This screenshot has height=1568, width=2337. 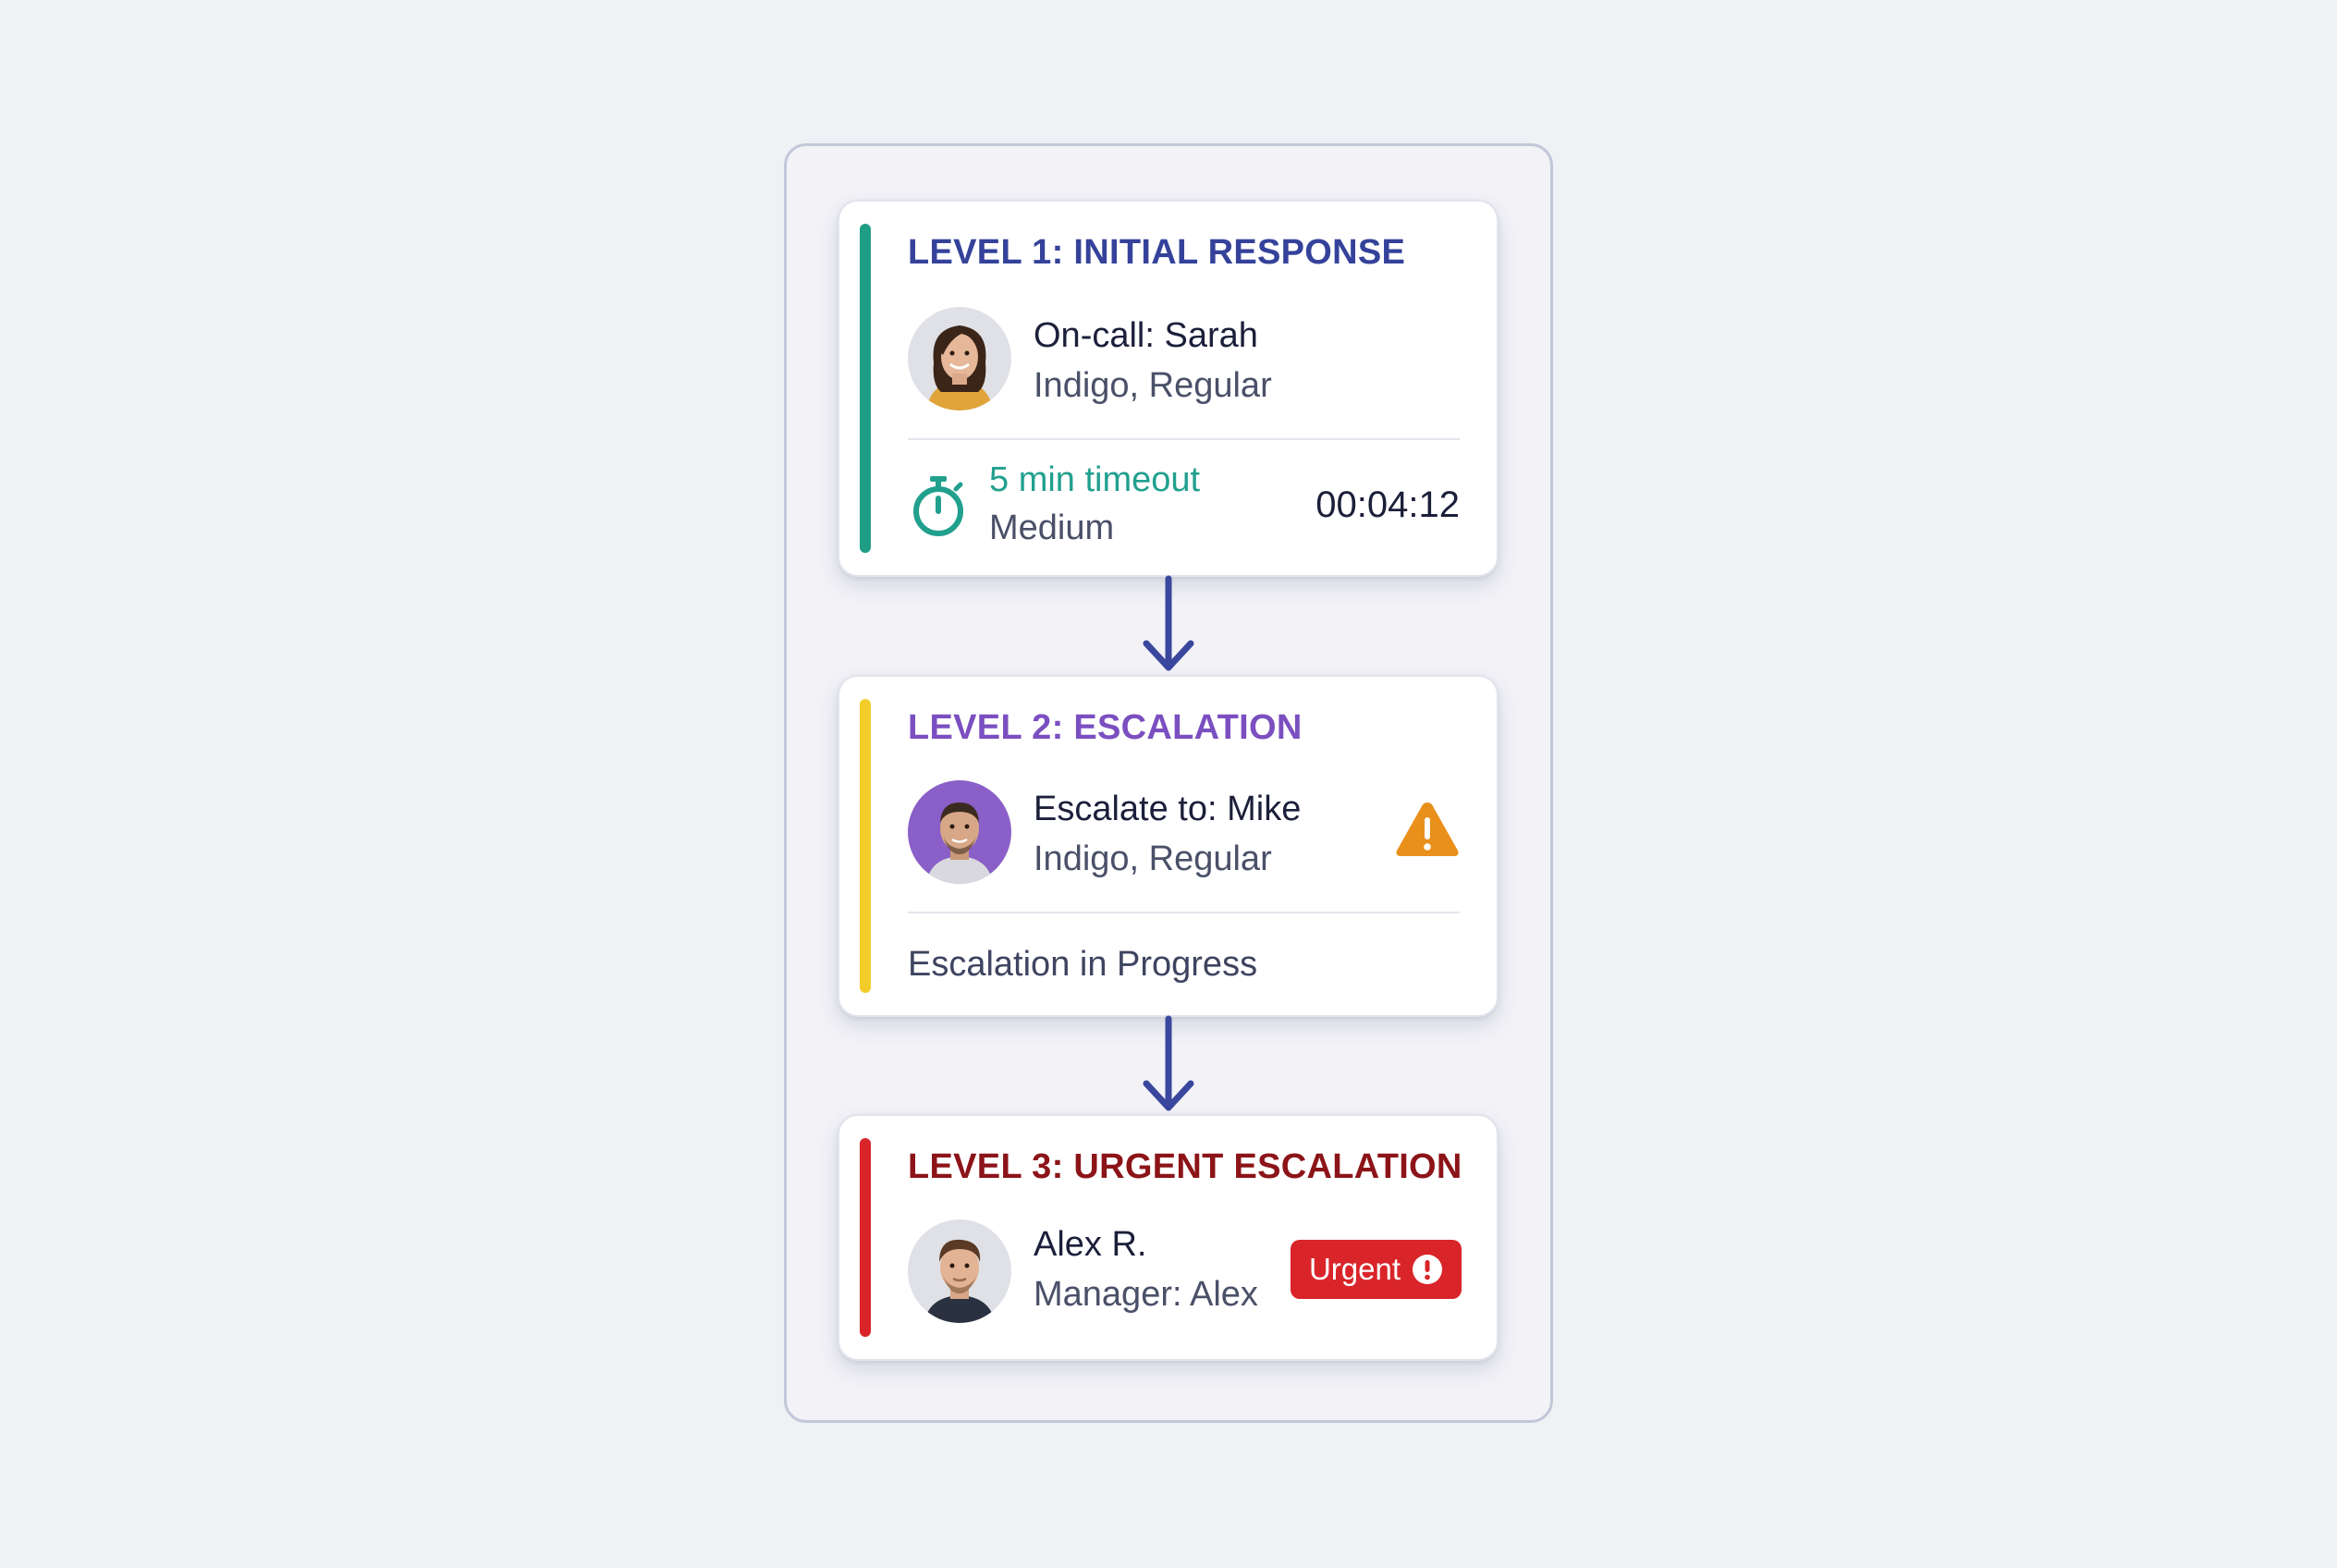 I want to click on alex-avatar, so click(x=959, y=1271).